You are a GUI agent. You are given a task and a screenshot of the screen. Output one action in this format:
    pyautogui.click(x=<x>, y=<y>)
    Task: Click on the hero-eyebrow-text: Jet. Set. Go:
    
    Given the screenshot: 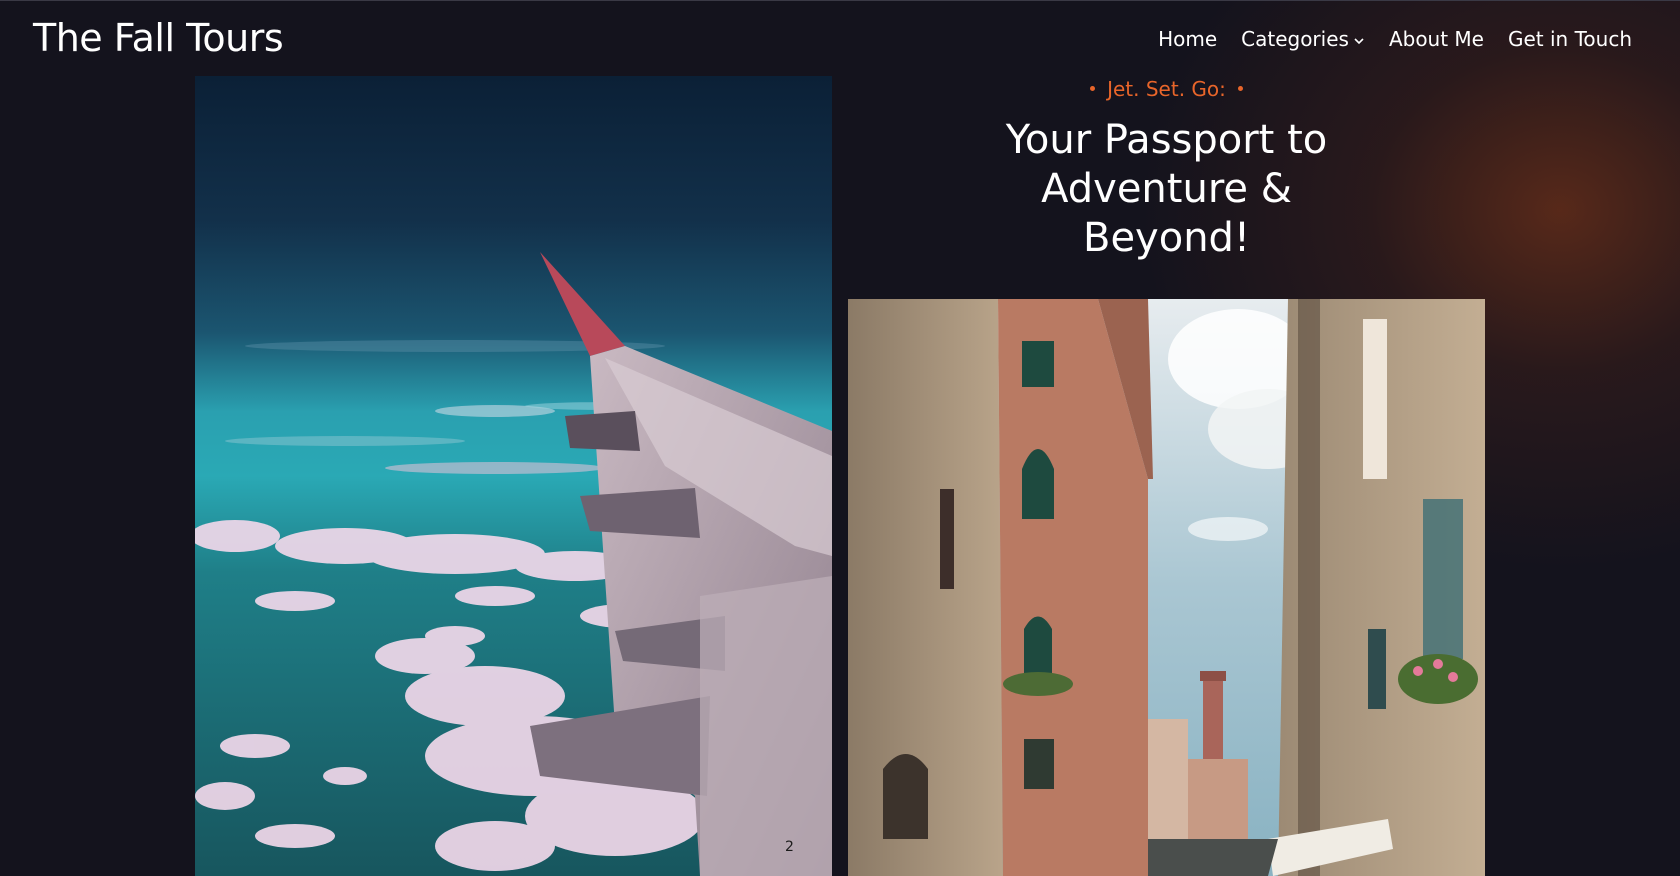 What is the action you would take?
    pyautogui.click(x=1166, y=89)
    